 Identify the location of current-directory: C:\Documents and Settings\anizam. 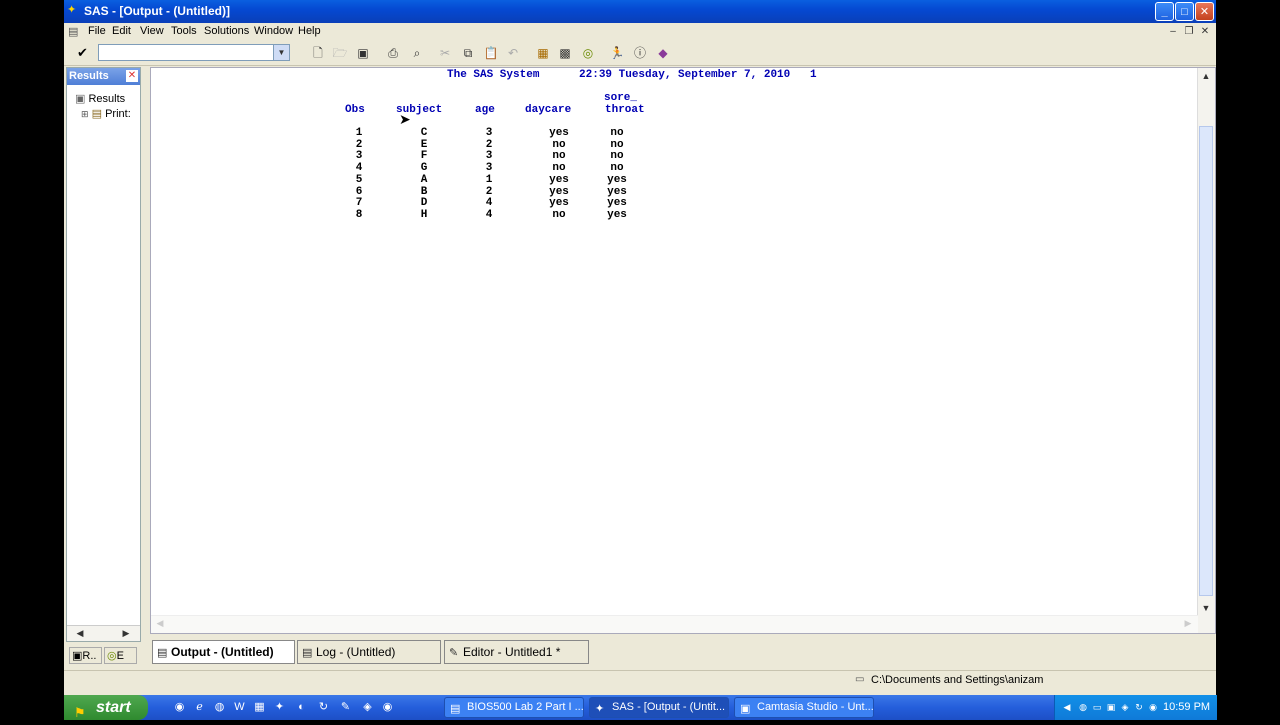
(957, 680).